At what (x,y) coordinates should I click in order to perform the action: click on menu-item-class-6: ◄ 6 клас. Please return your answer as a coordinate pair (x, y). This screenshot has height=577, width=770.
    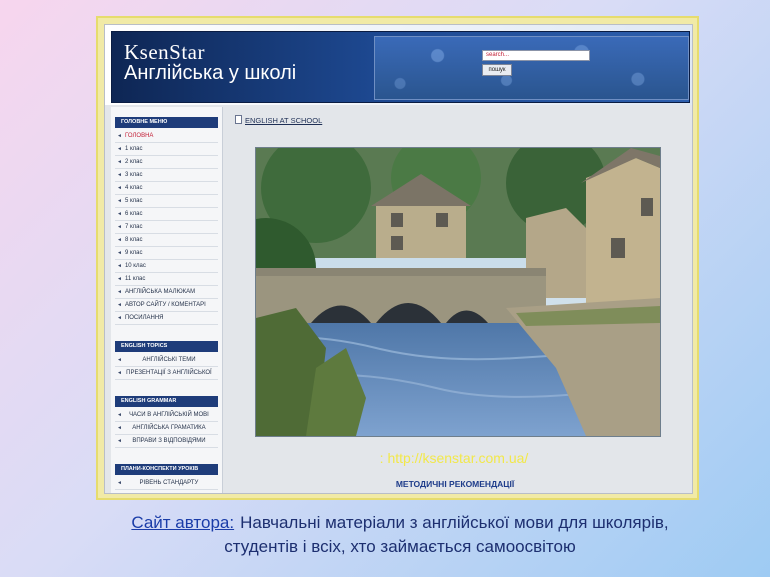
    Looking at the image, I should click on (166, 215).